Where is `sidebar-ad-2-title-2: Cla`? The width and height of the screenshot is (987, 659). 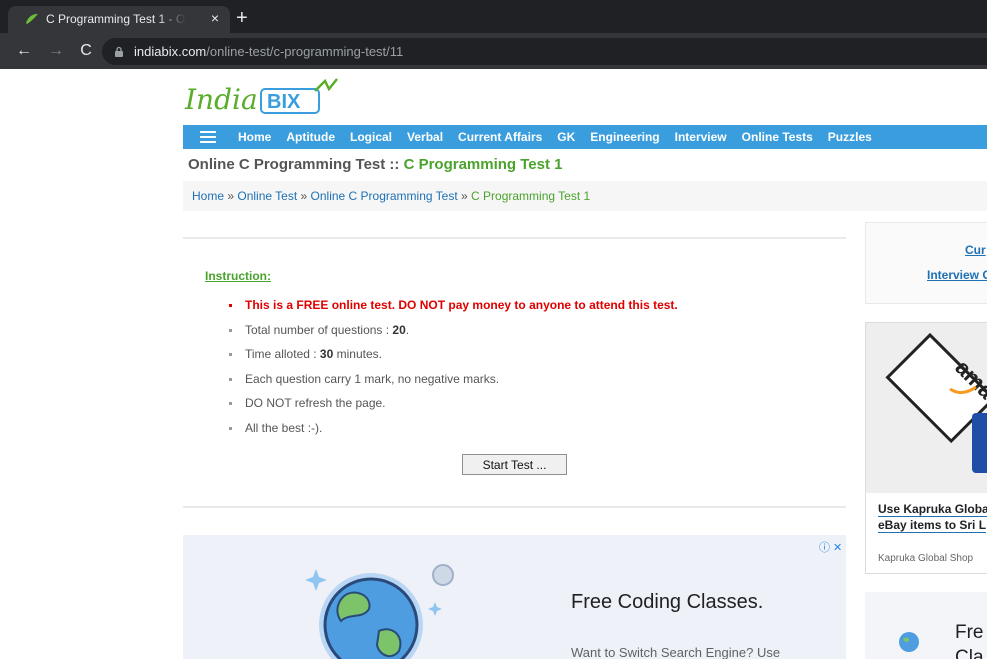 sidebar-ad-2-title-2: Cla is located at coordinates (969, 653).